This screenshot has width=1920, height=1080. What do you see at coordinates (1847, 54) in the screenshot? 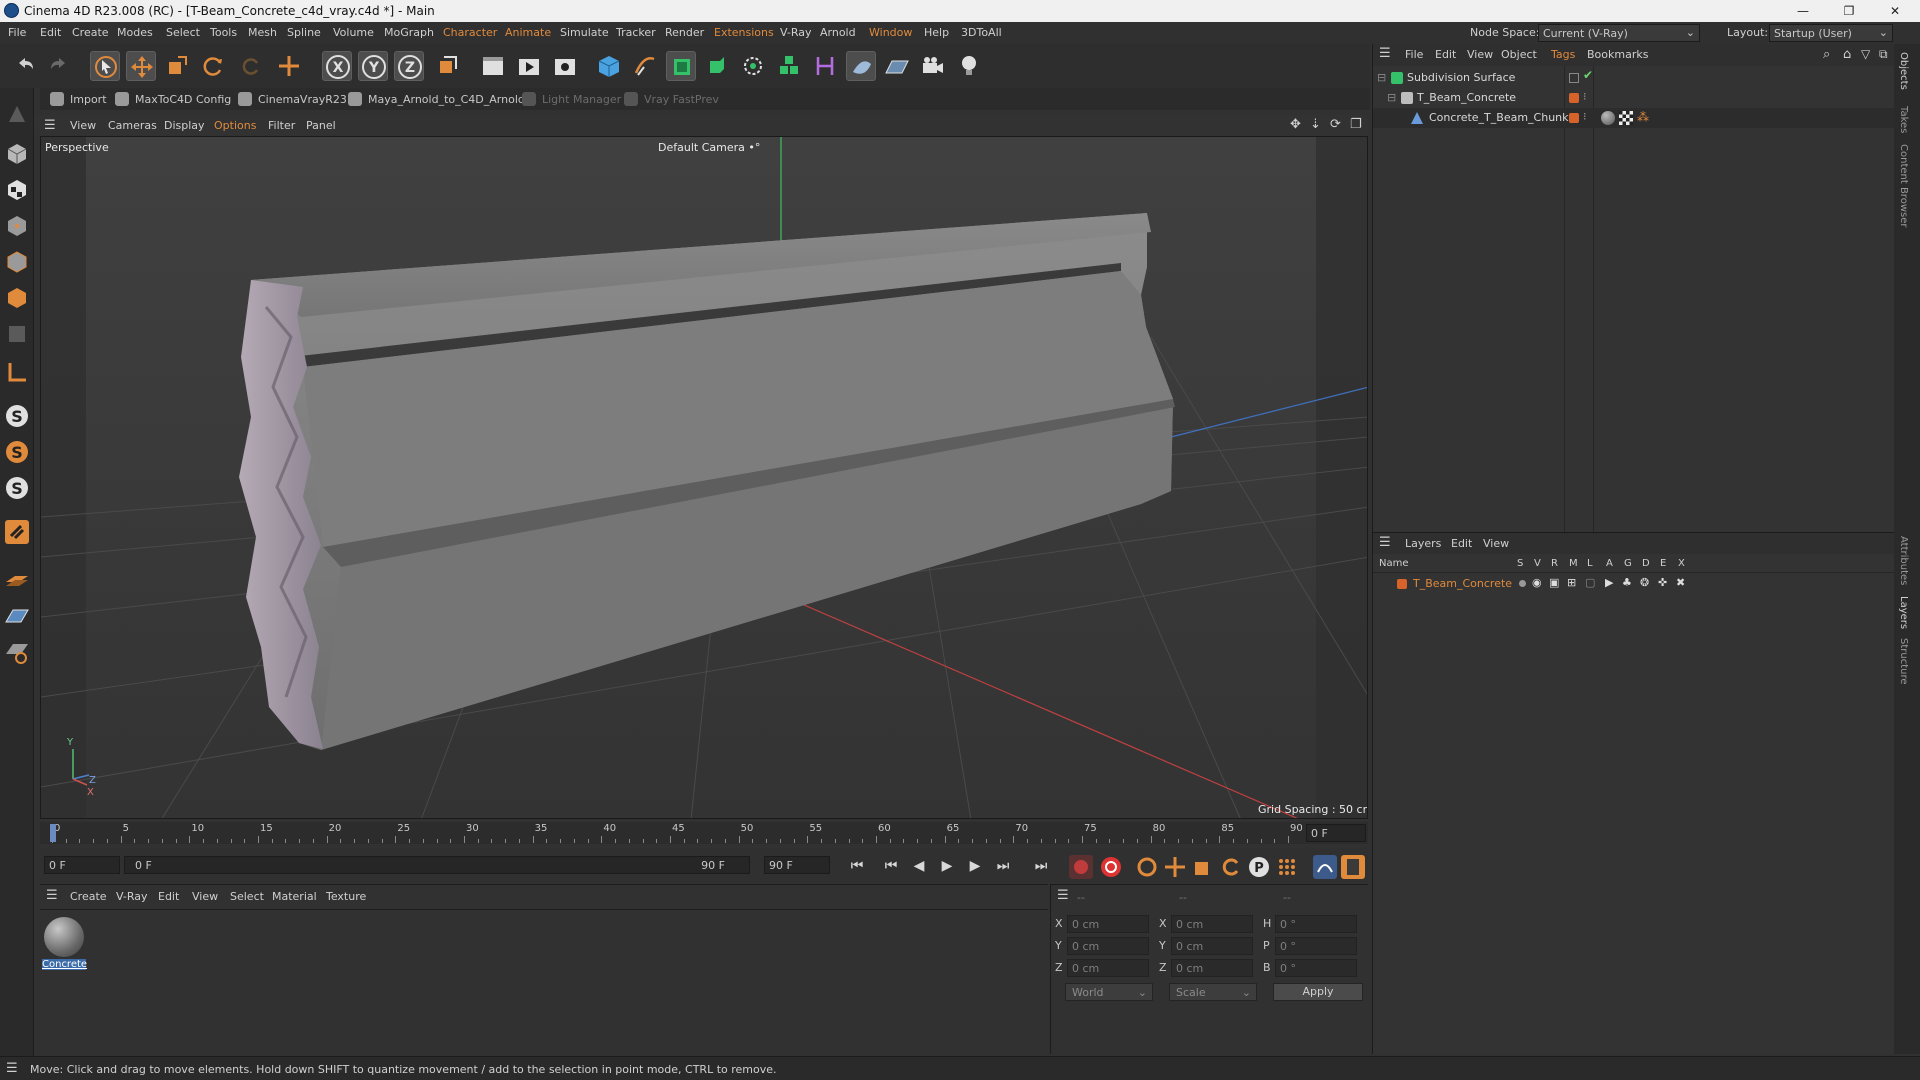
I see `home-icon: ⌂` at bounding box center [1847, 54].